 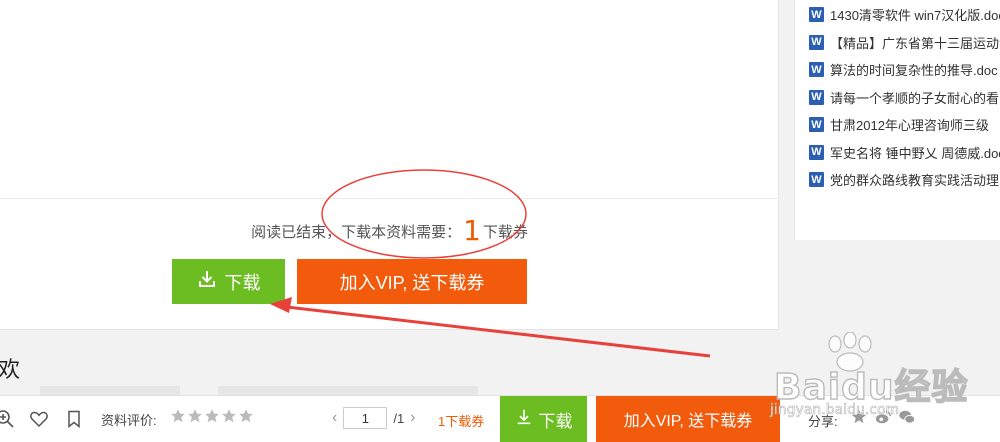 I want to click on download-button: 下载, so click(x=228, y=281).